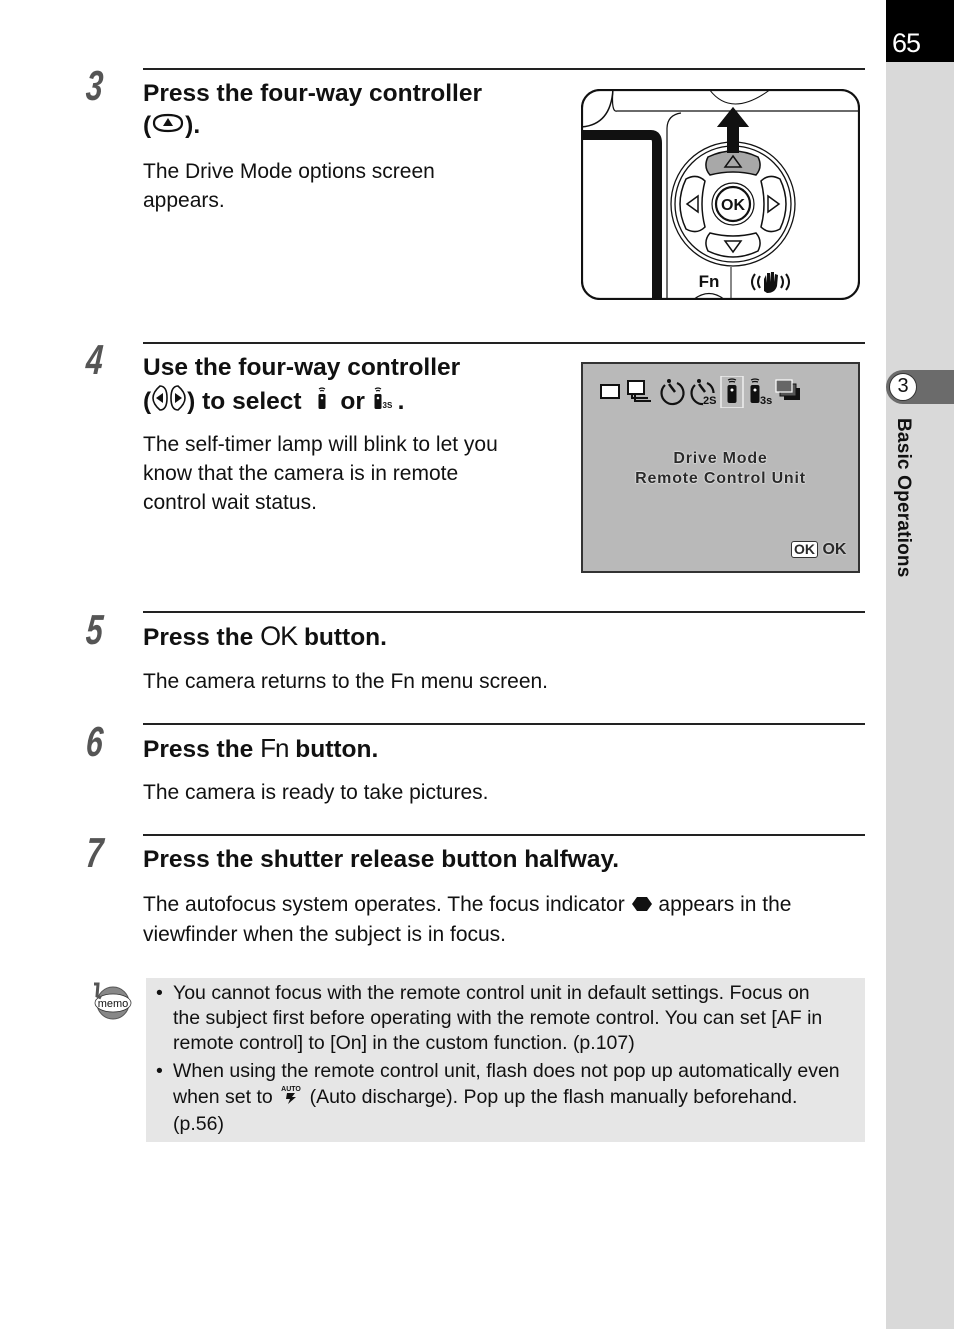 This screenshot has height=1329, width=954. I want to click on step-body: The Drive Mode options screen appears., so click(289, 186).